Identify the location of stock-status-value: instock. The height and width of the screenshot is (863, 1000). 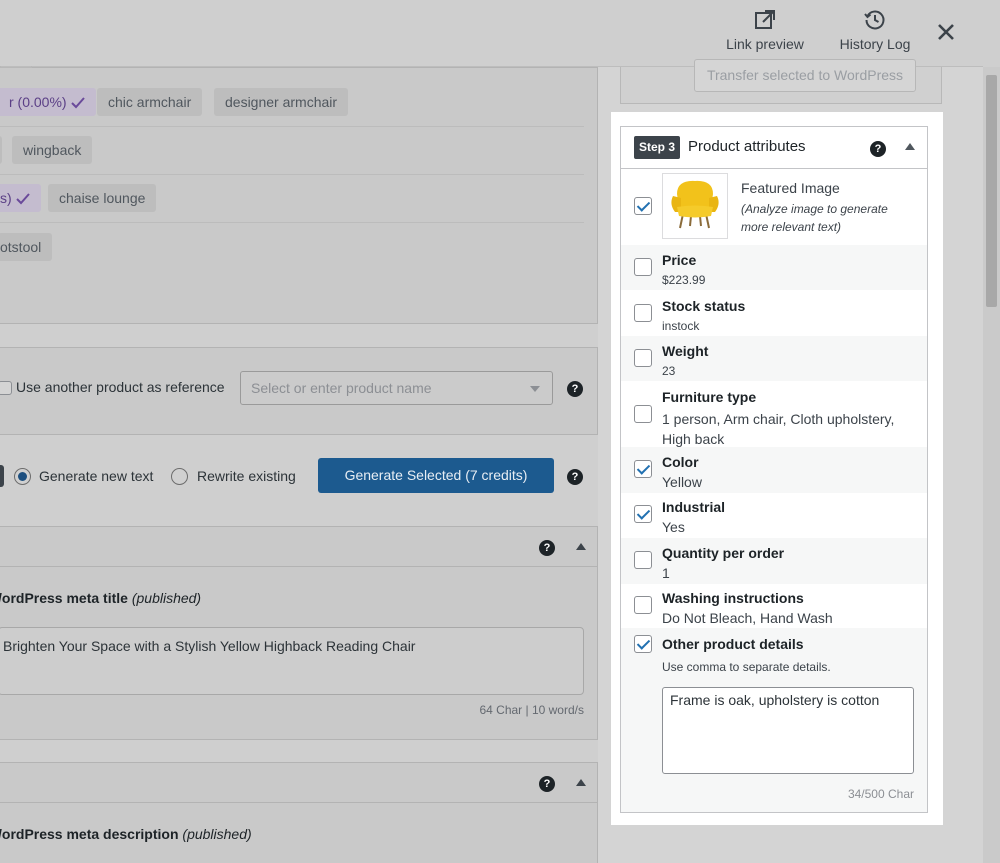
(681, 326).